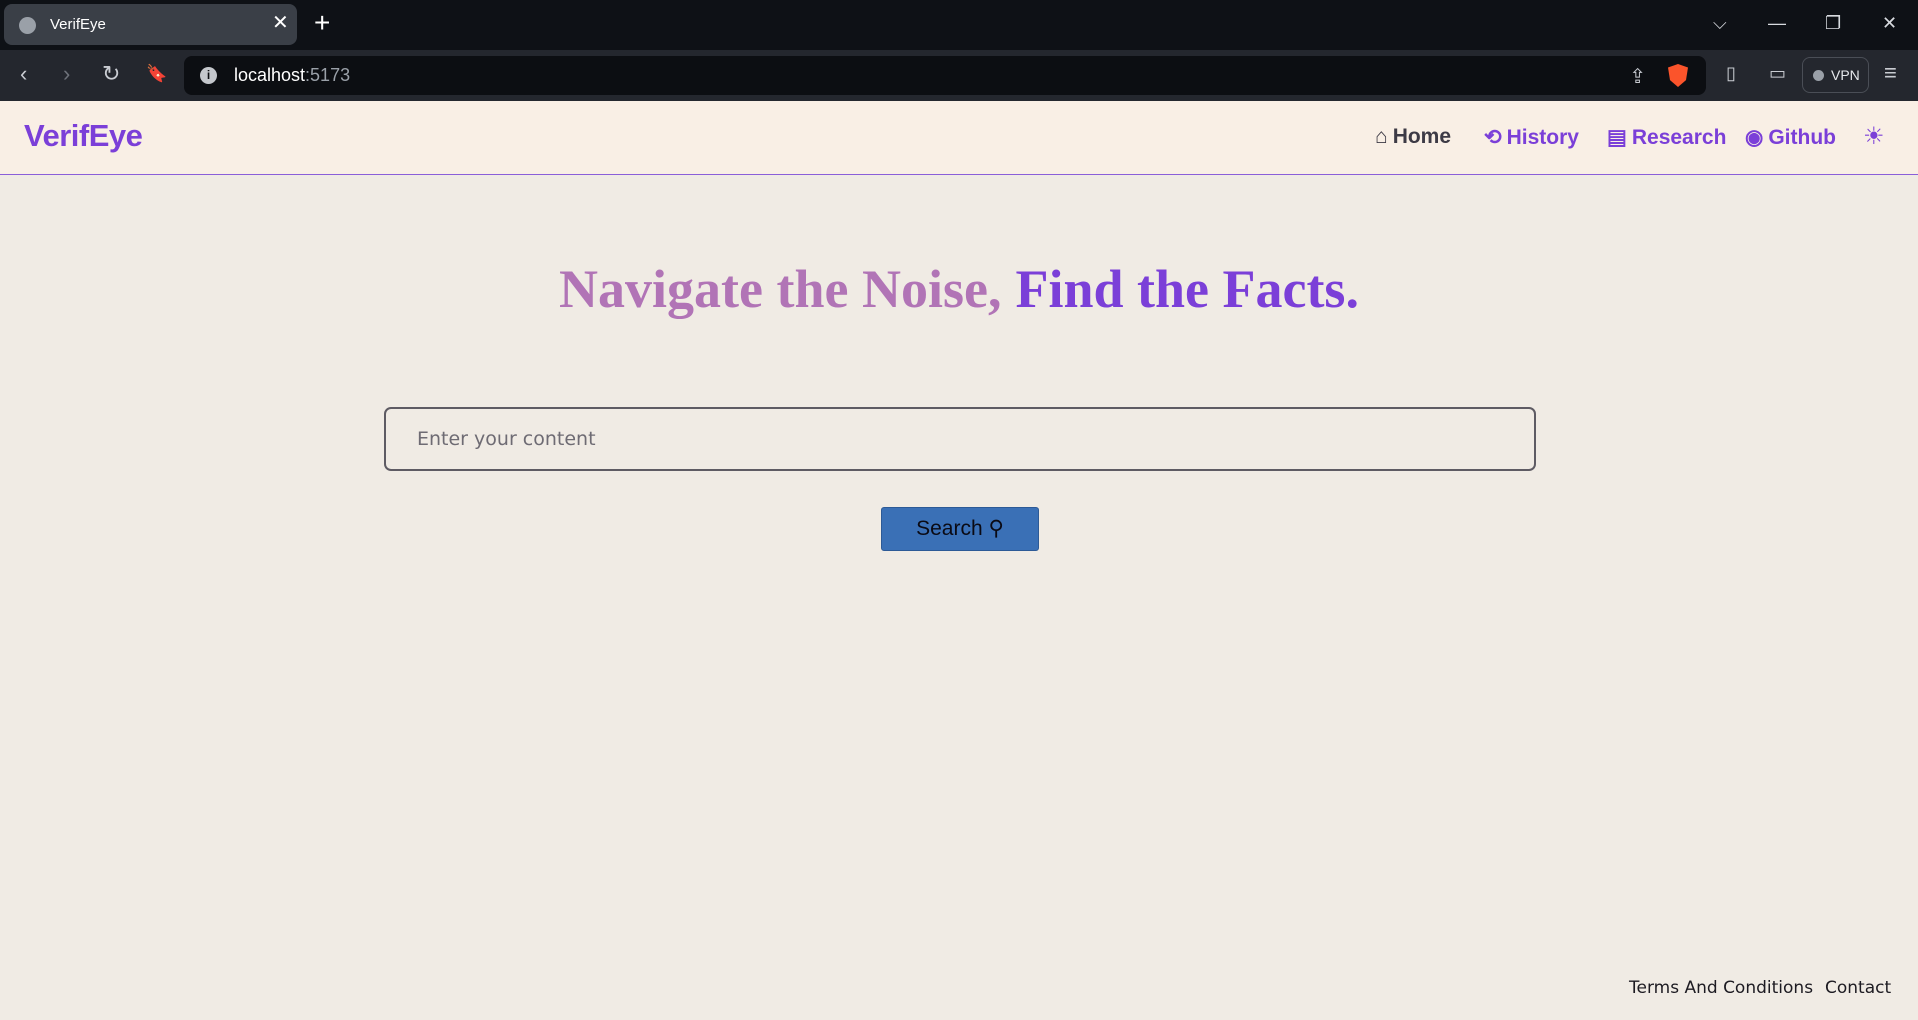 Image resolution: width=1918 pixels, height=1020 pixels. I want to click on browser-tab-strip: VerifEye ✕ + ⌵ — ❐ ✕, so click(959, 25).